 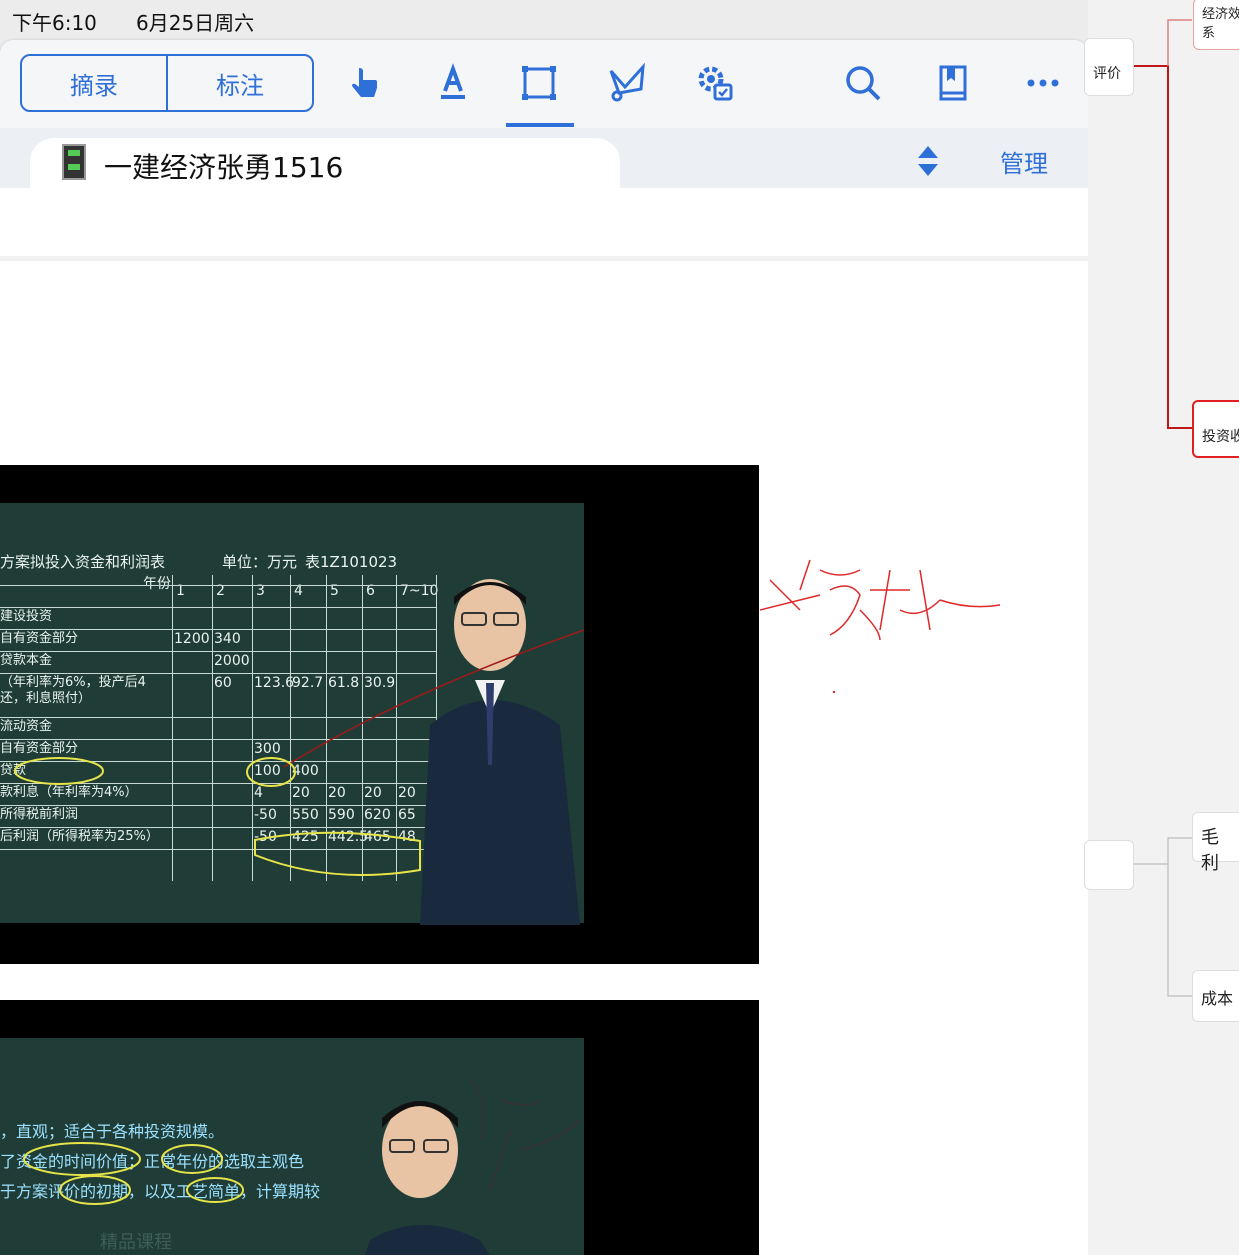 I want to click on mindmap-node-cost: 成本, so click(x=1215, y=996).